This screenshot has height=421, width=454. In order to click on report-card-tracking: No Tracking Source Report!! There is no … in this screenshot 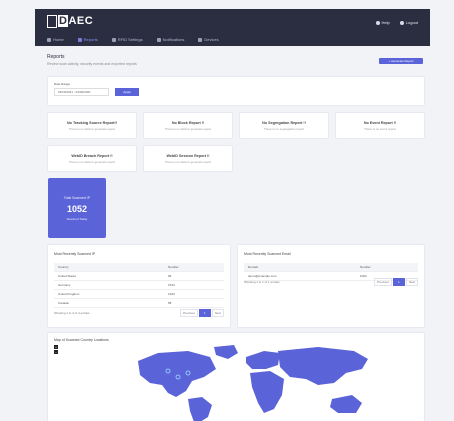, I will do `click(92, 125)`.